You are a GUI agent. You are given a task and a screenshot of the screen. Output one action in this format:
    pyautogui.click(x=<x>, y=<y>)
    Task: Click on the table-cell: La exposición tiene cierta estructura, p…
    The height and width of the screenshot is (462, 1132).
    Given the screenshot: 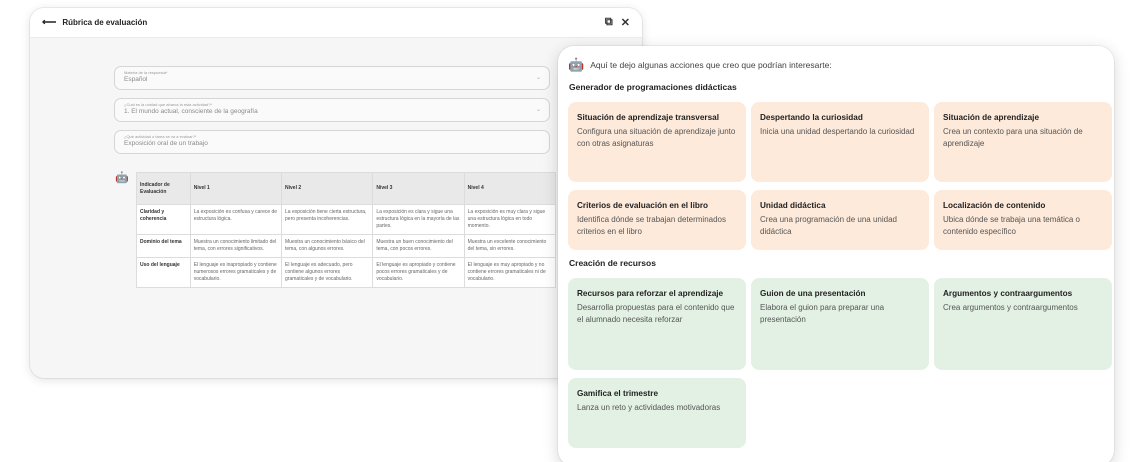 What is the action you would take?
    pyautogui.click(x=327, y=219)
    